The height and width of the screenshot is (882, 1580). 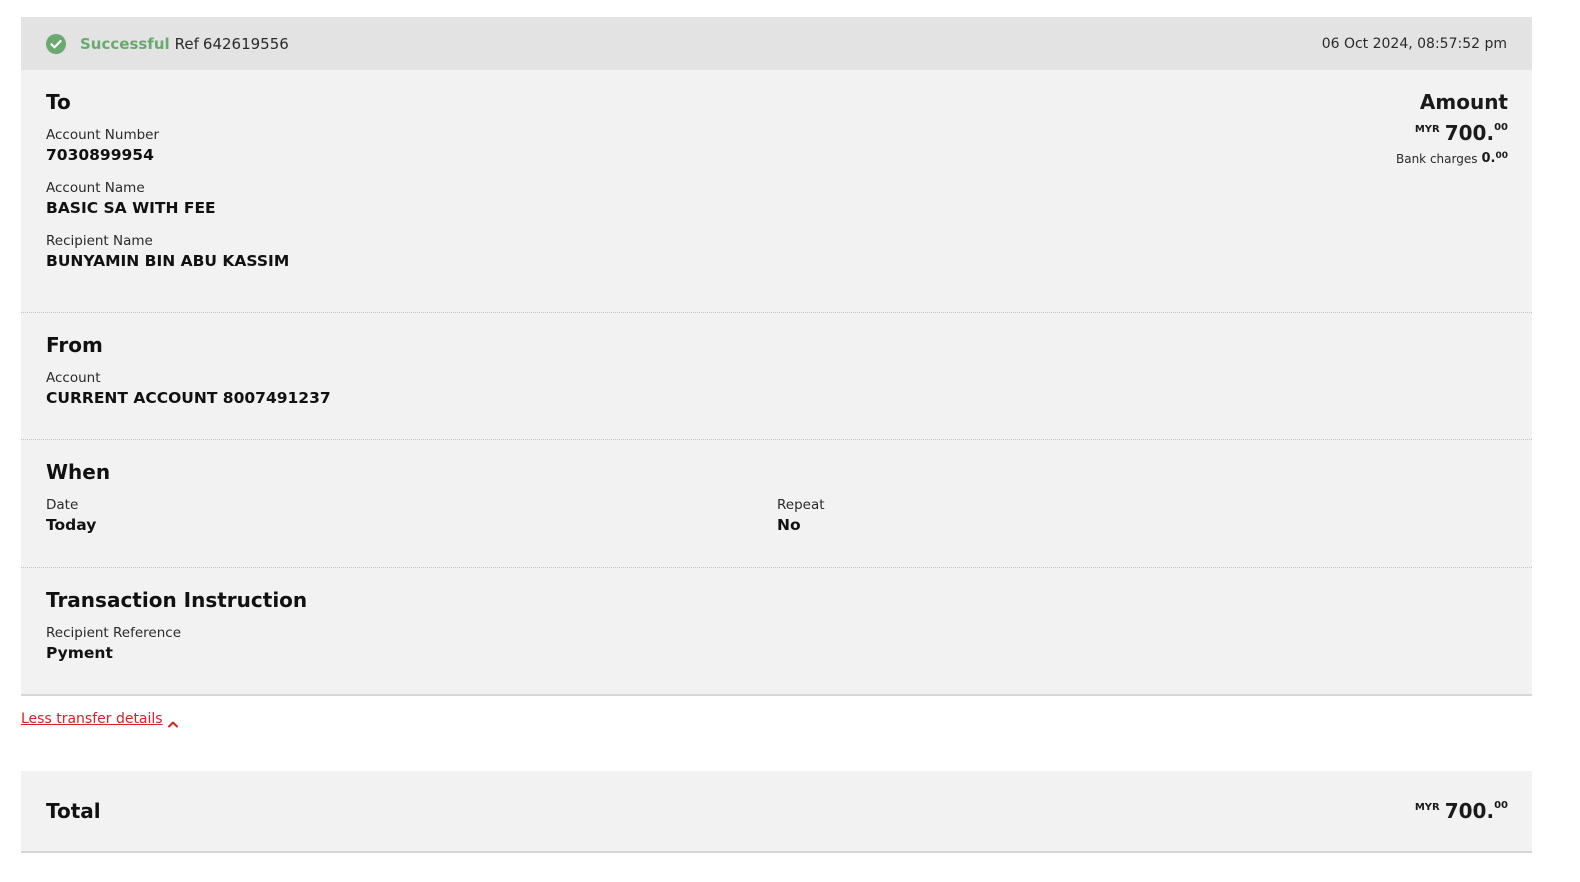 I want to click on amount-decimal: 00, so click(x=1501, y=127).